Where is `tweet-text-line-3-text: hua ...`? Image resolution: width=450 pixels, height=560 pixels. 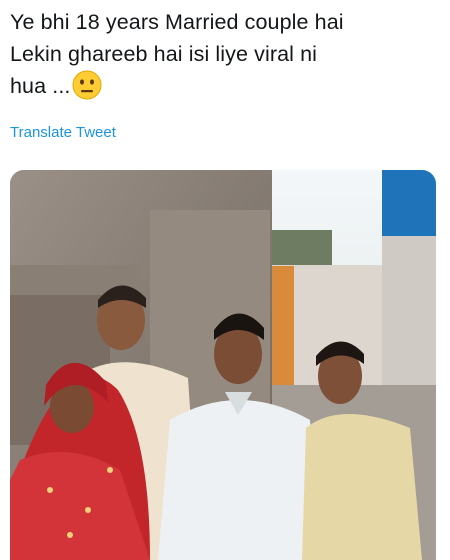
tweet-text-line-3-text: hua ... is located at coordinates (40, 86).